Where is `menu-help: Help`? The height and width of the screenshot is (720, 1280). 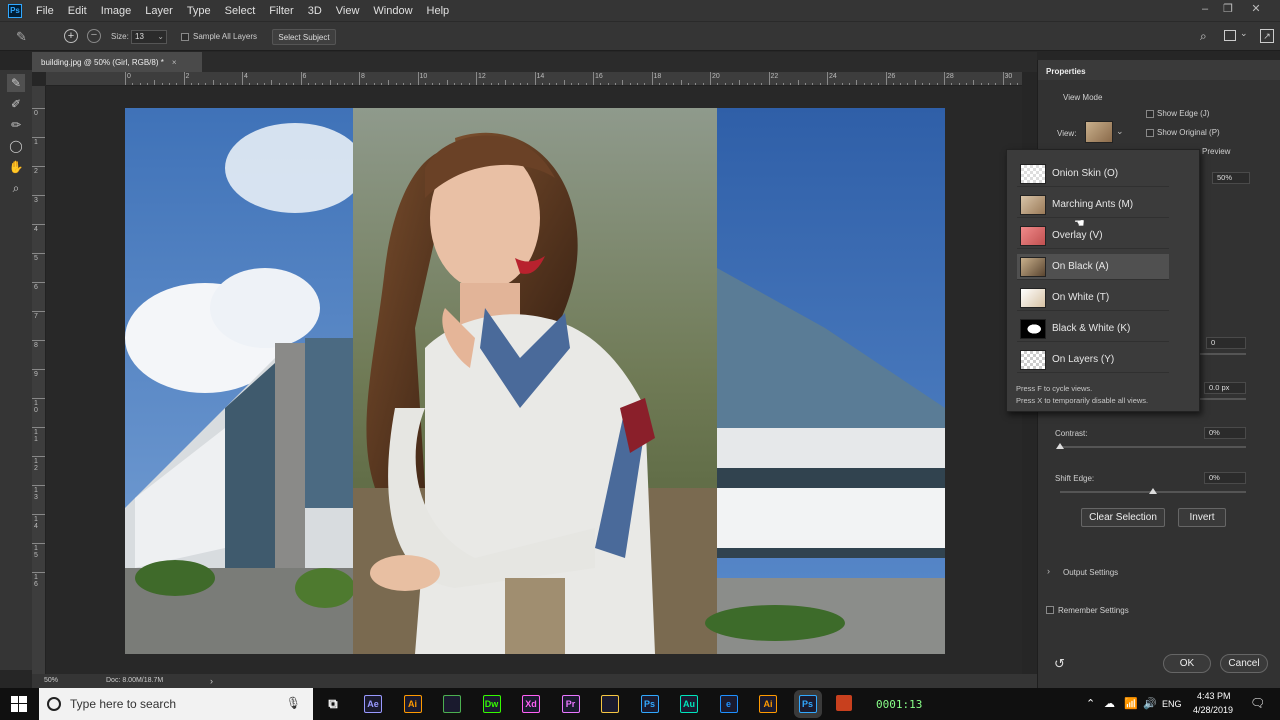
menu-help: Help is located at coordinates (438, 11).